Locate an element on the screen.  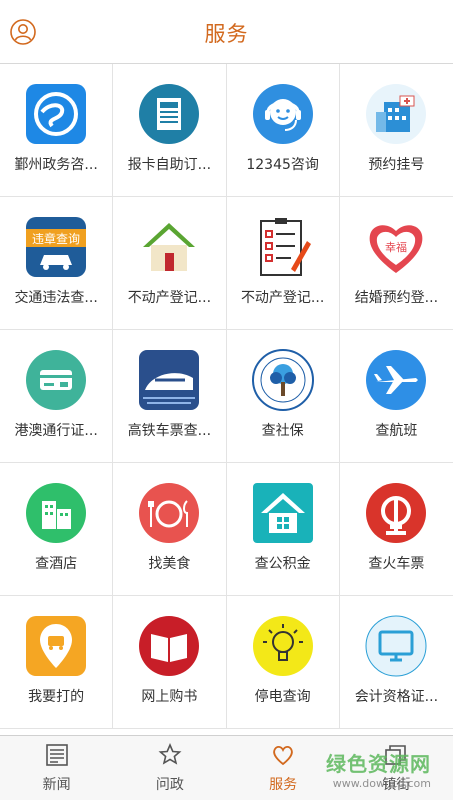
app-header: 服务 is located at coordinates (226, 32).